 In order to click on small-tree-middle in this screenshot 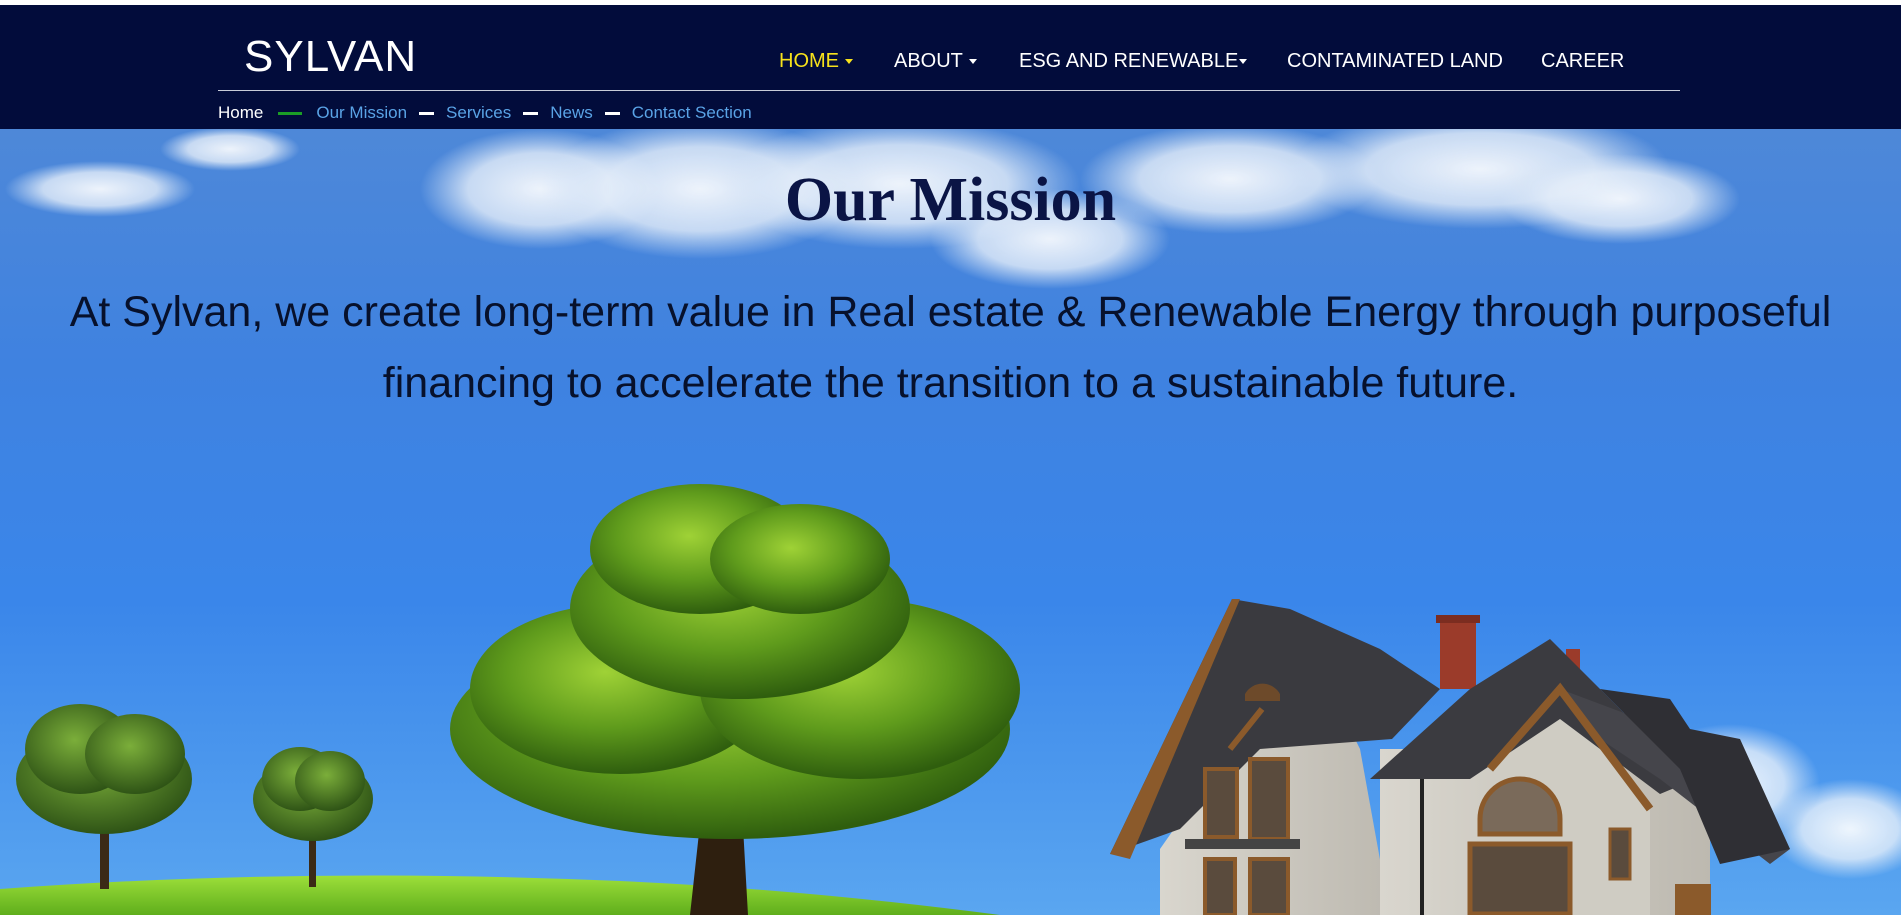, I will do `click(313, 817)`.